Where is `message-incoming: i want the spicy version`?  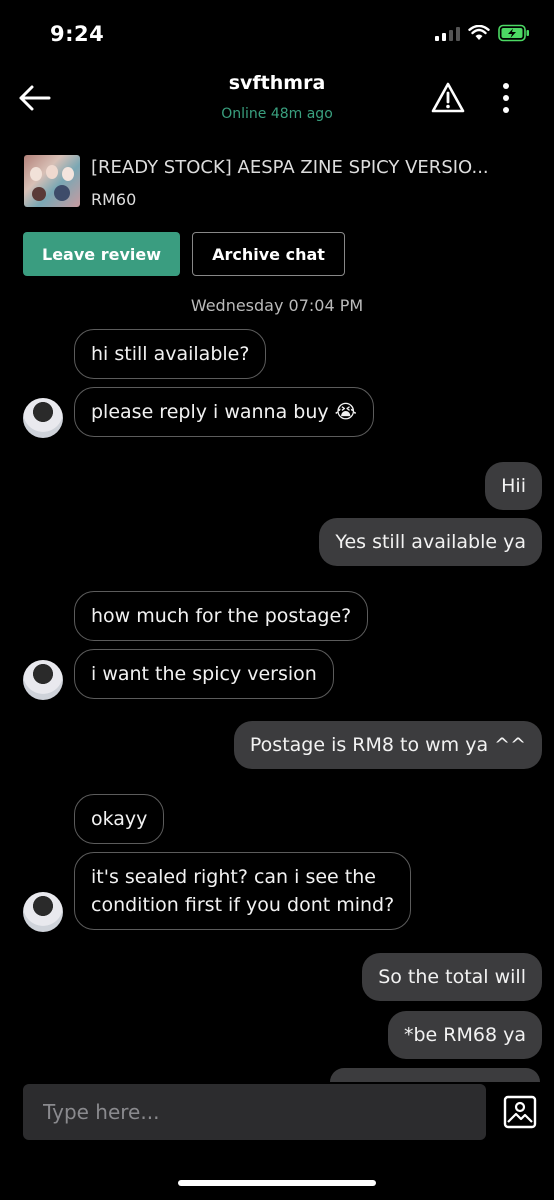 message-incoming: i want the spicy version is located at coordinates (204, 674).